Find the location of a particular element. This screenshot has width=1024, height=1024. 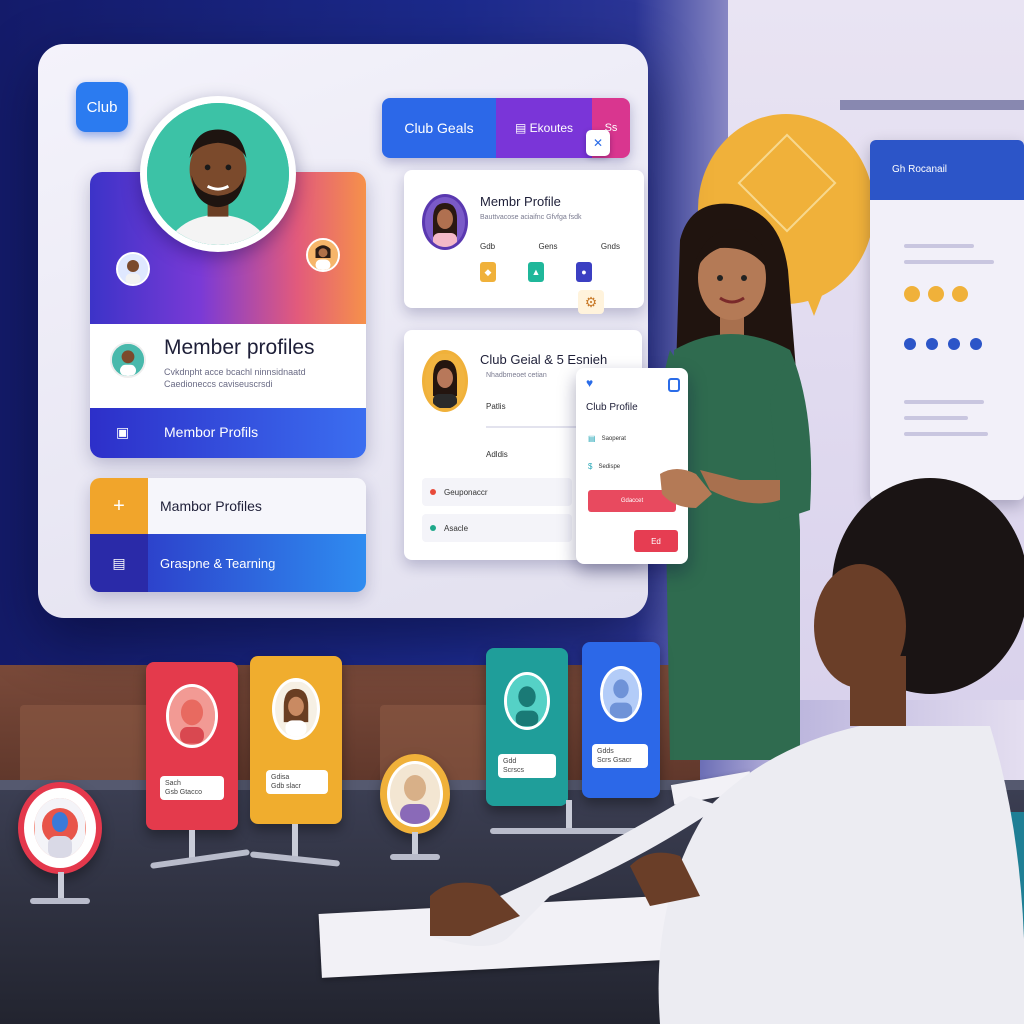

member-profile-icons: ◆ ▲ ● is located at coordinates (536, 272).